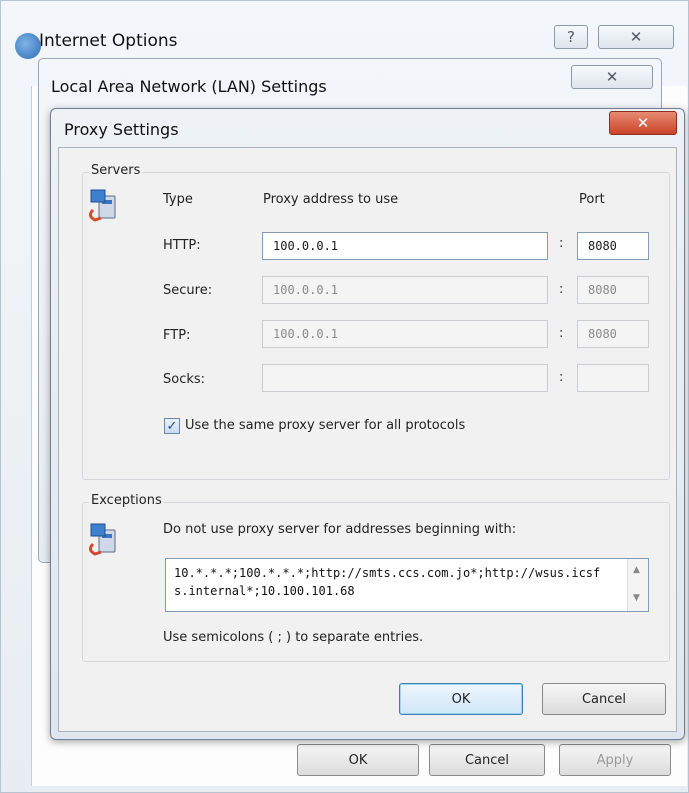 The image size is (689, 793). Describe the element at coordinates (121, 129) in the screenshot. I see `proxy-settings-title: Proxy Settings` at that location.